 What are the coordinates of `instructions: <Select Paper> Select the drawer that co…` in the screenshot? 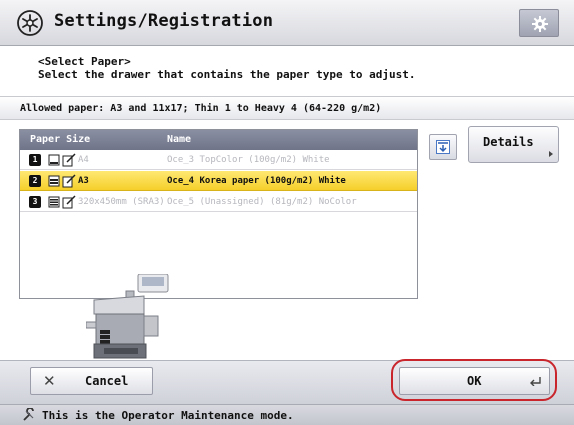 It's located at (227, 68).